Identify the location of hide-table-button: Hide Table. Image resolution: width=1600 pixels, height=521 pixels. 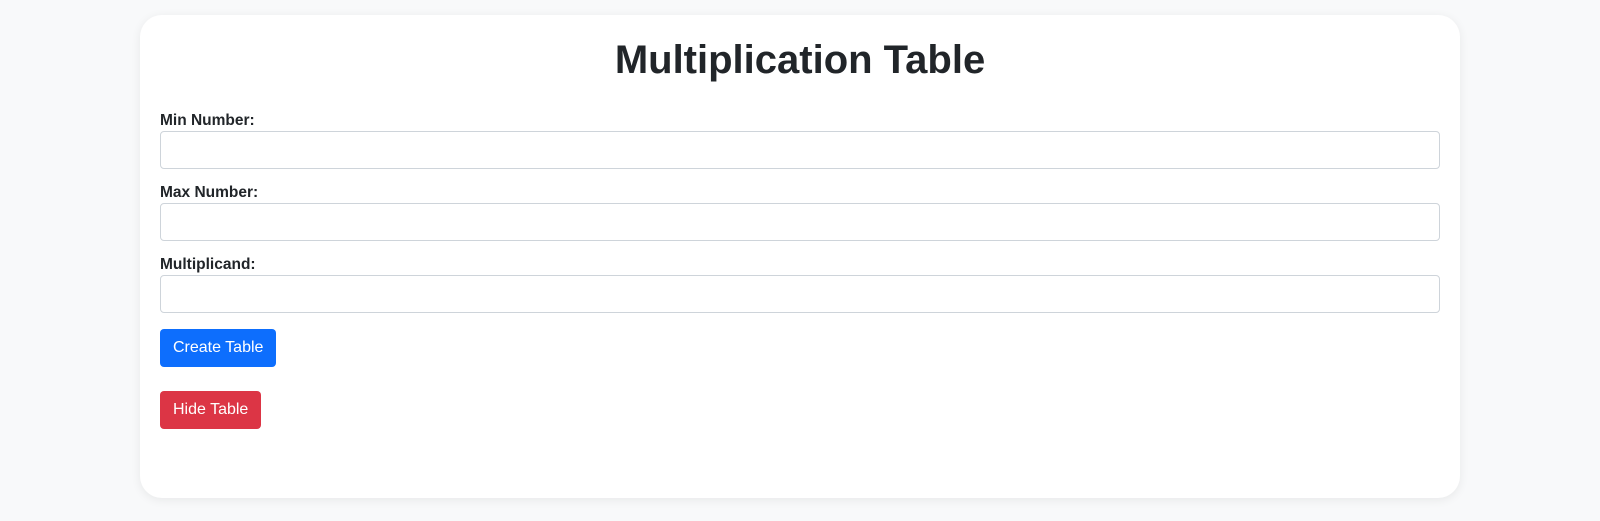
(211, 410).